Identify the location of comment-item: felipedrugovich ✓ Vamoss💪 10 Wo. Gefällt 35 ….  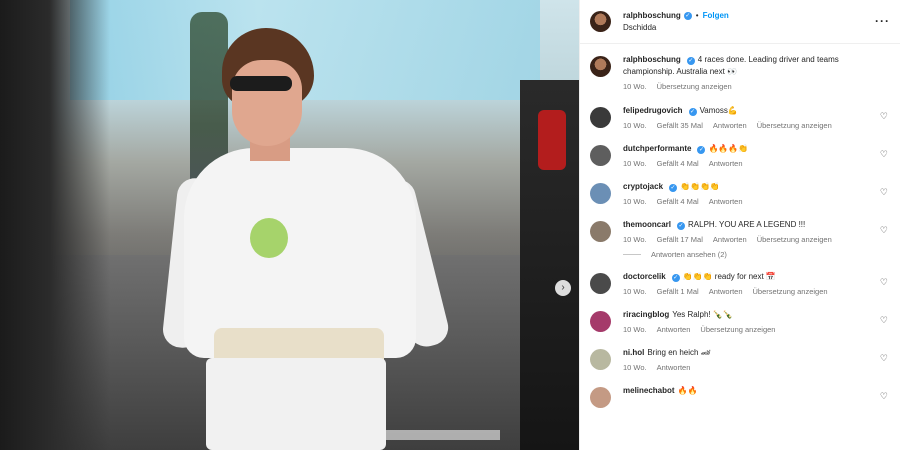
(740, 117).